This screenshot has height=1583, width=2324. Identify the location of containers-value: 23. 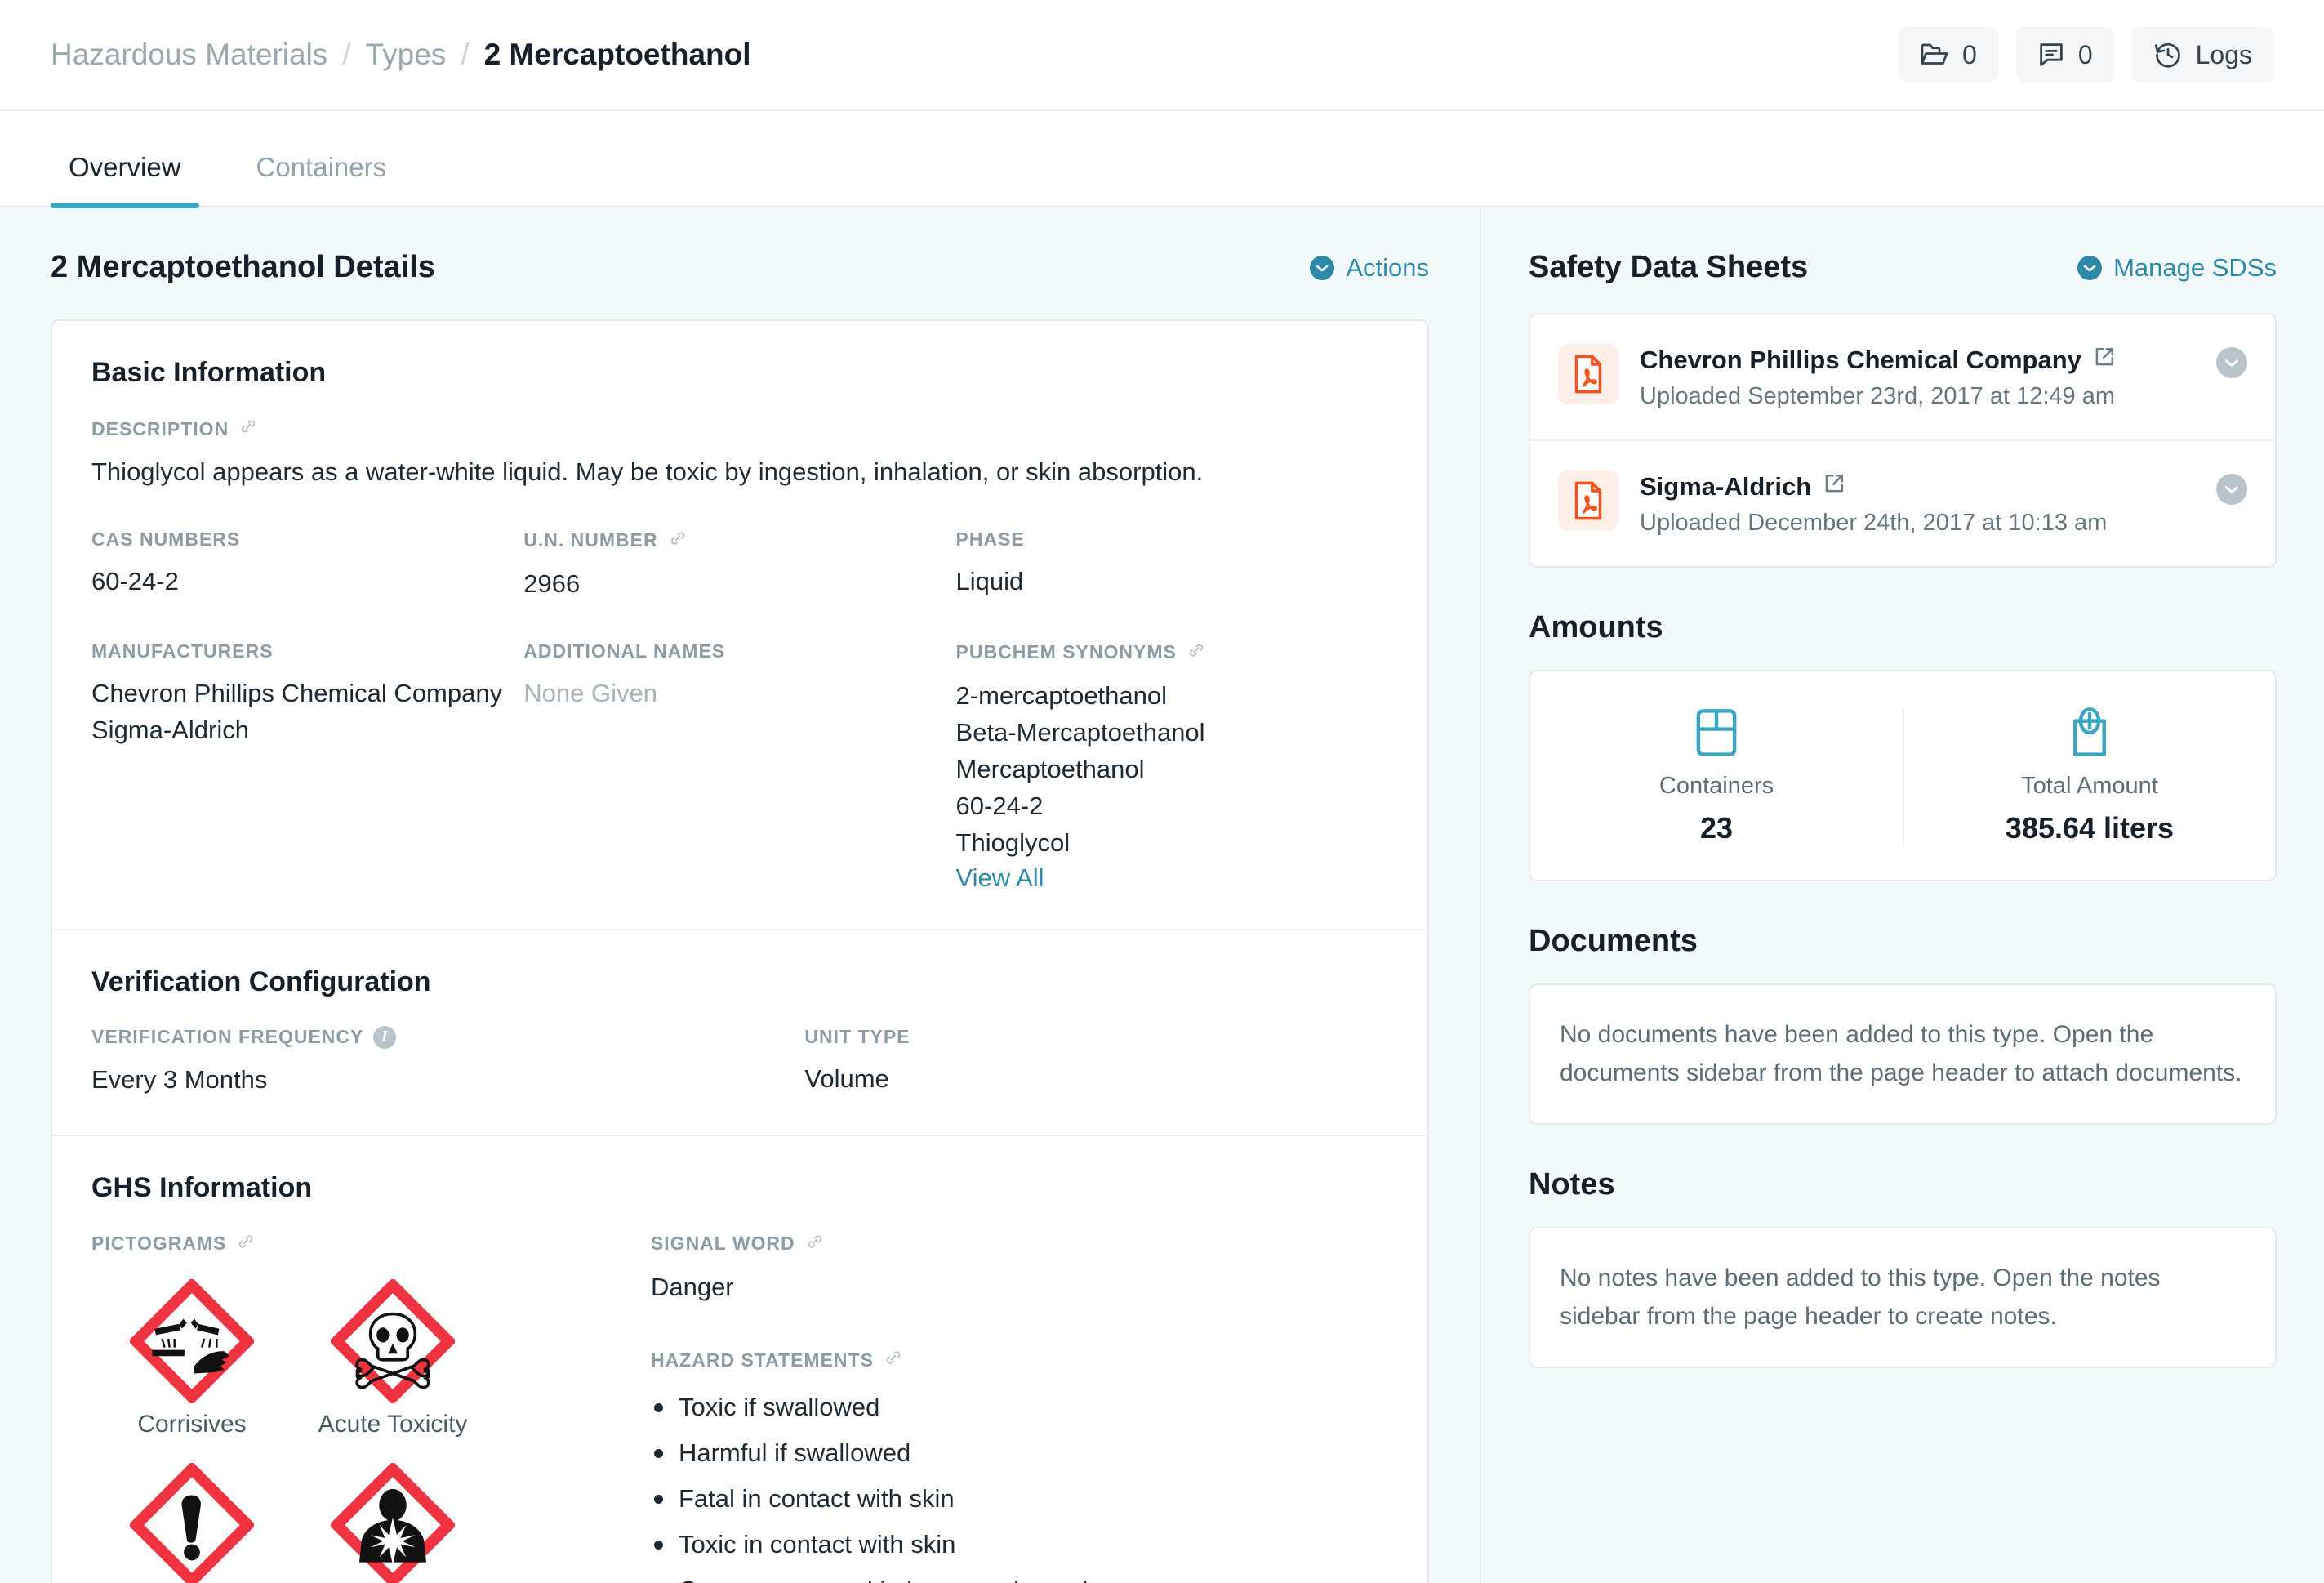
(1716, 828).